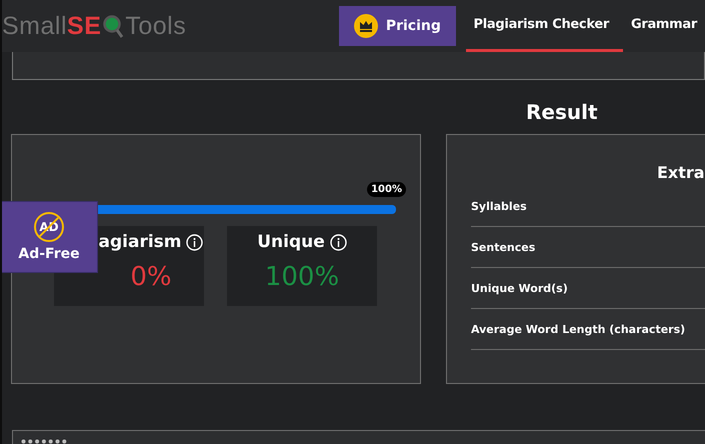 This screenshot has width=705, height=444. I want to click on stat-label: agiarism, so click(140, 242).